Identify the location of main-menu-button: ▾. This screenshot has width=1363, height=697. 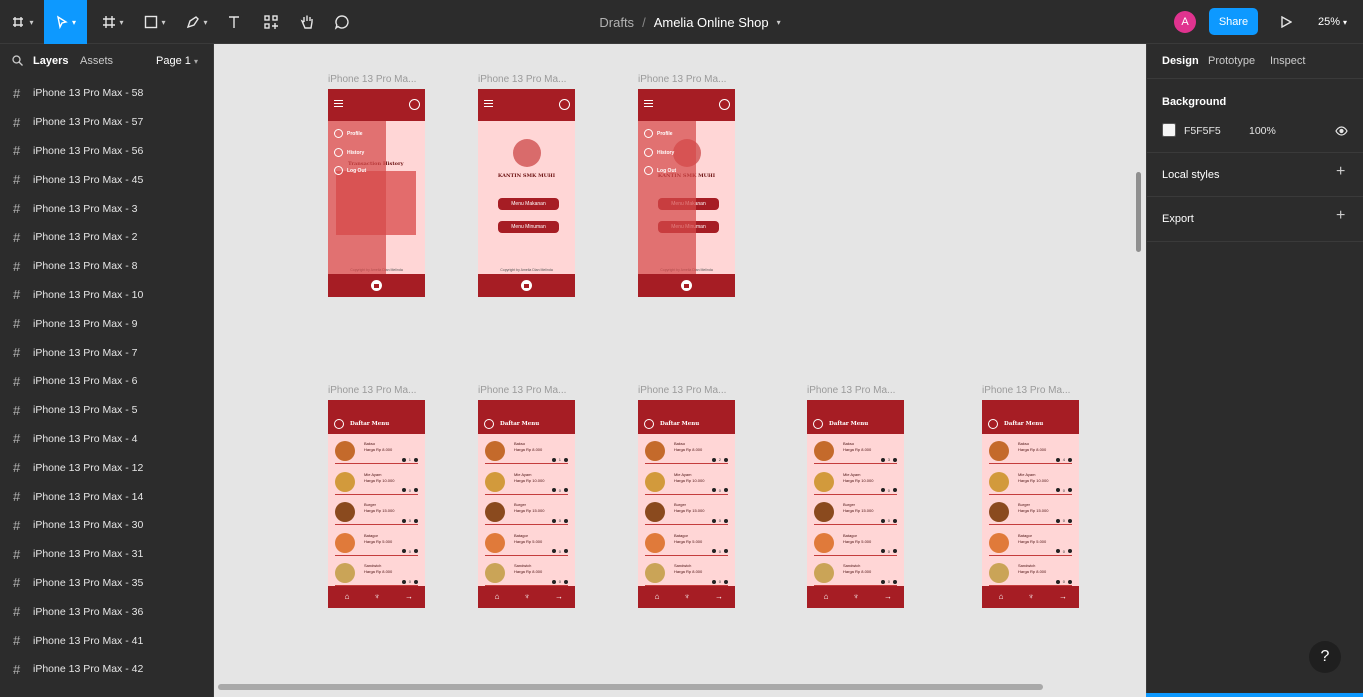
(22, 22).